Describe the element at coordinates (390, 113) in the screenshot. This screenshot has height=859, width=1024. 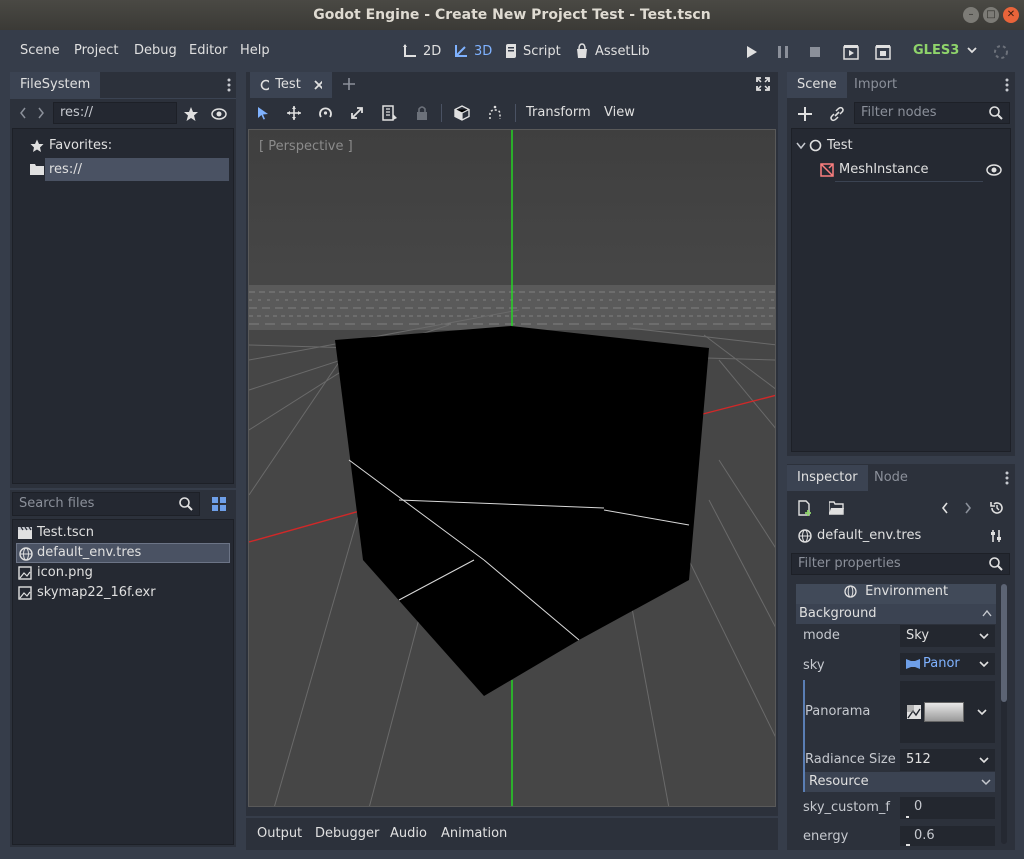
I see `ruler-tool-icon` at that location.